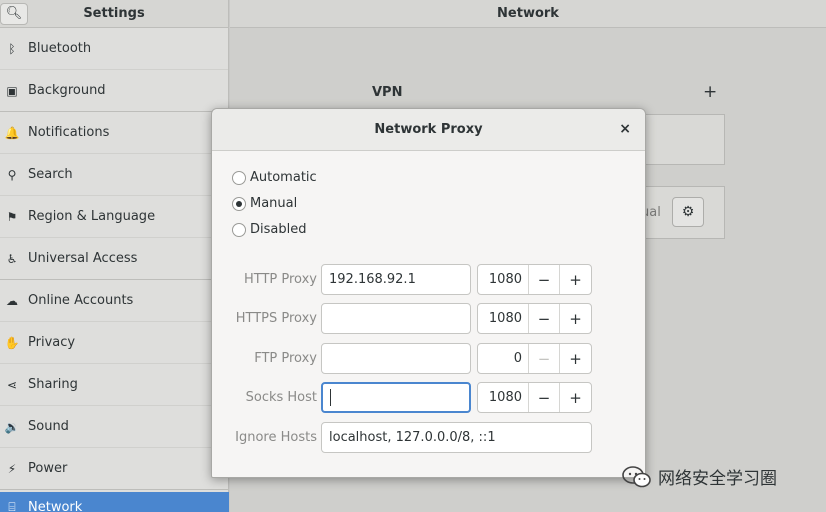 This screenshot has height=512, width=826. Describe the element at coordinates (682, 139) in the screenshot. I see `vpn-list` at that location.